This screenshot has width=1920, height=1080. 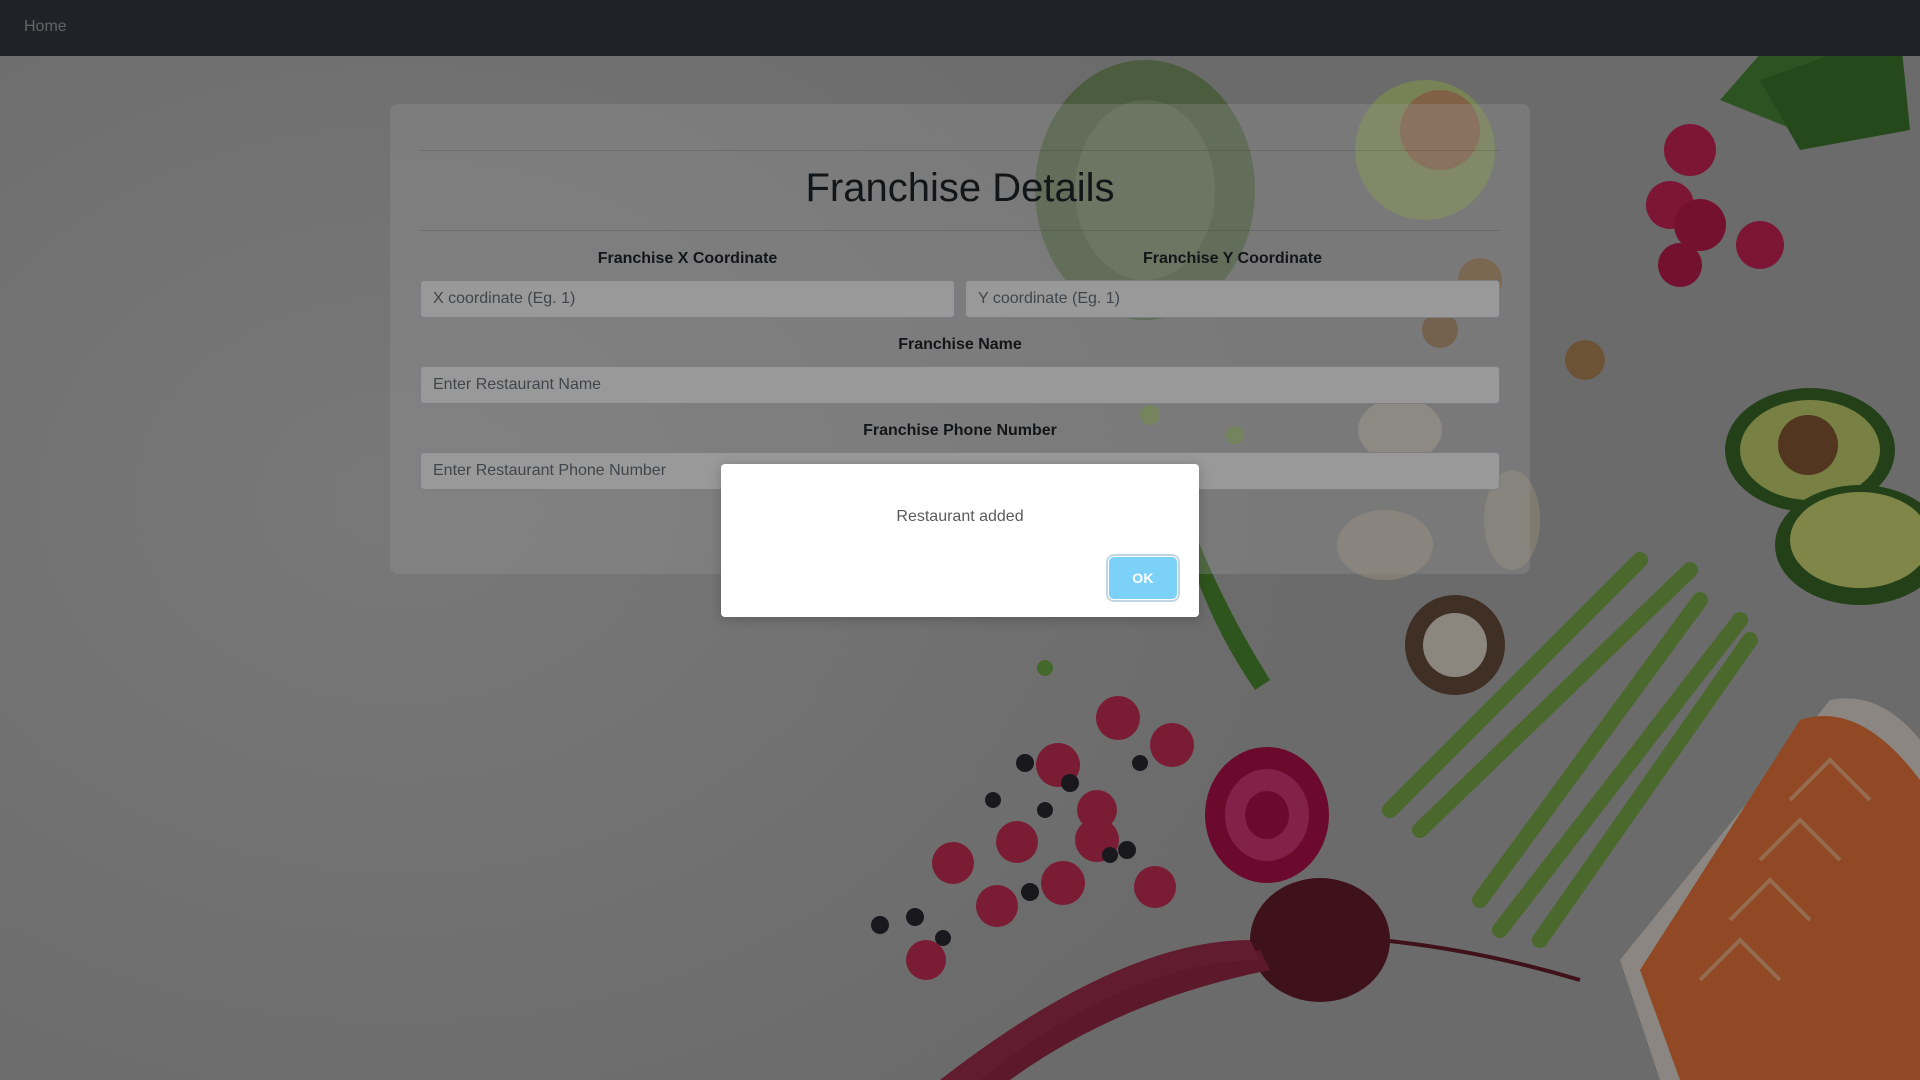 I want to click on alert-message: Restaurant added, so click(x=960, y=516).